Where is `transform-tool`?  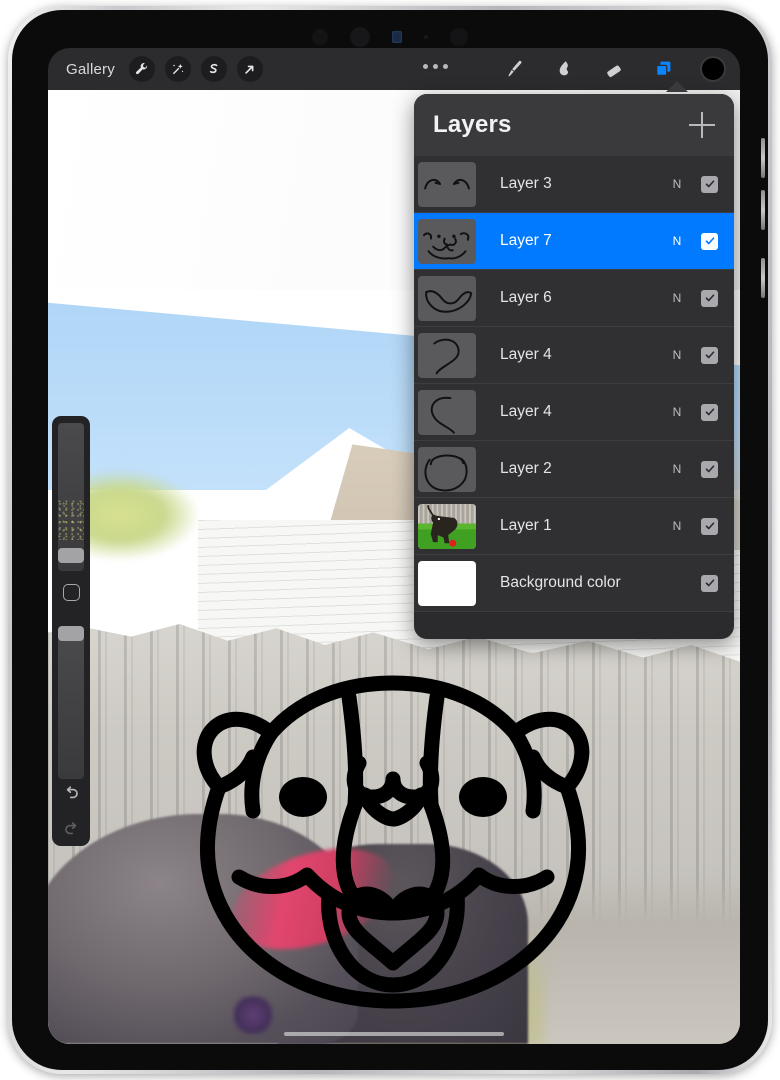 transform-tool is located at coordinates (249, 69).